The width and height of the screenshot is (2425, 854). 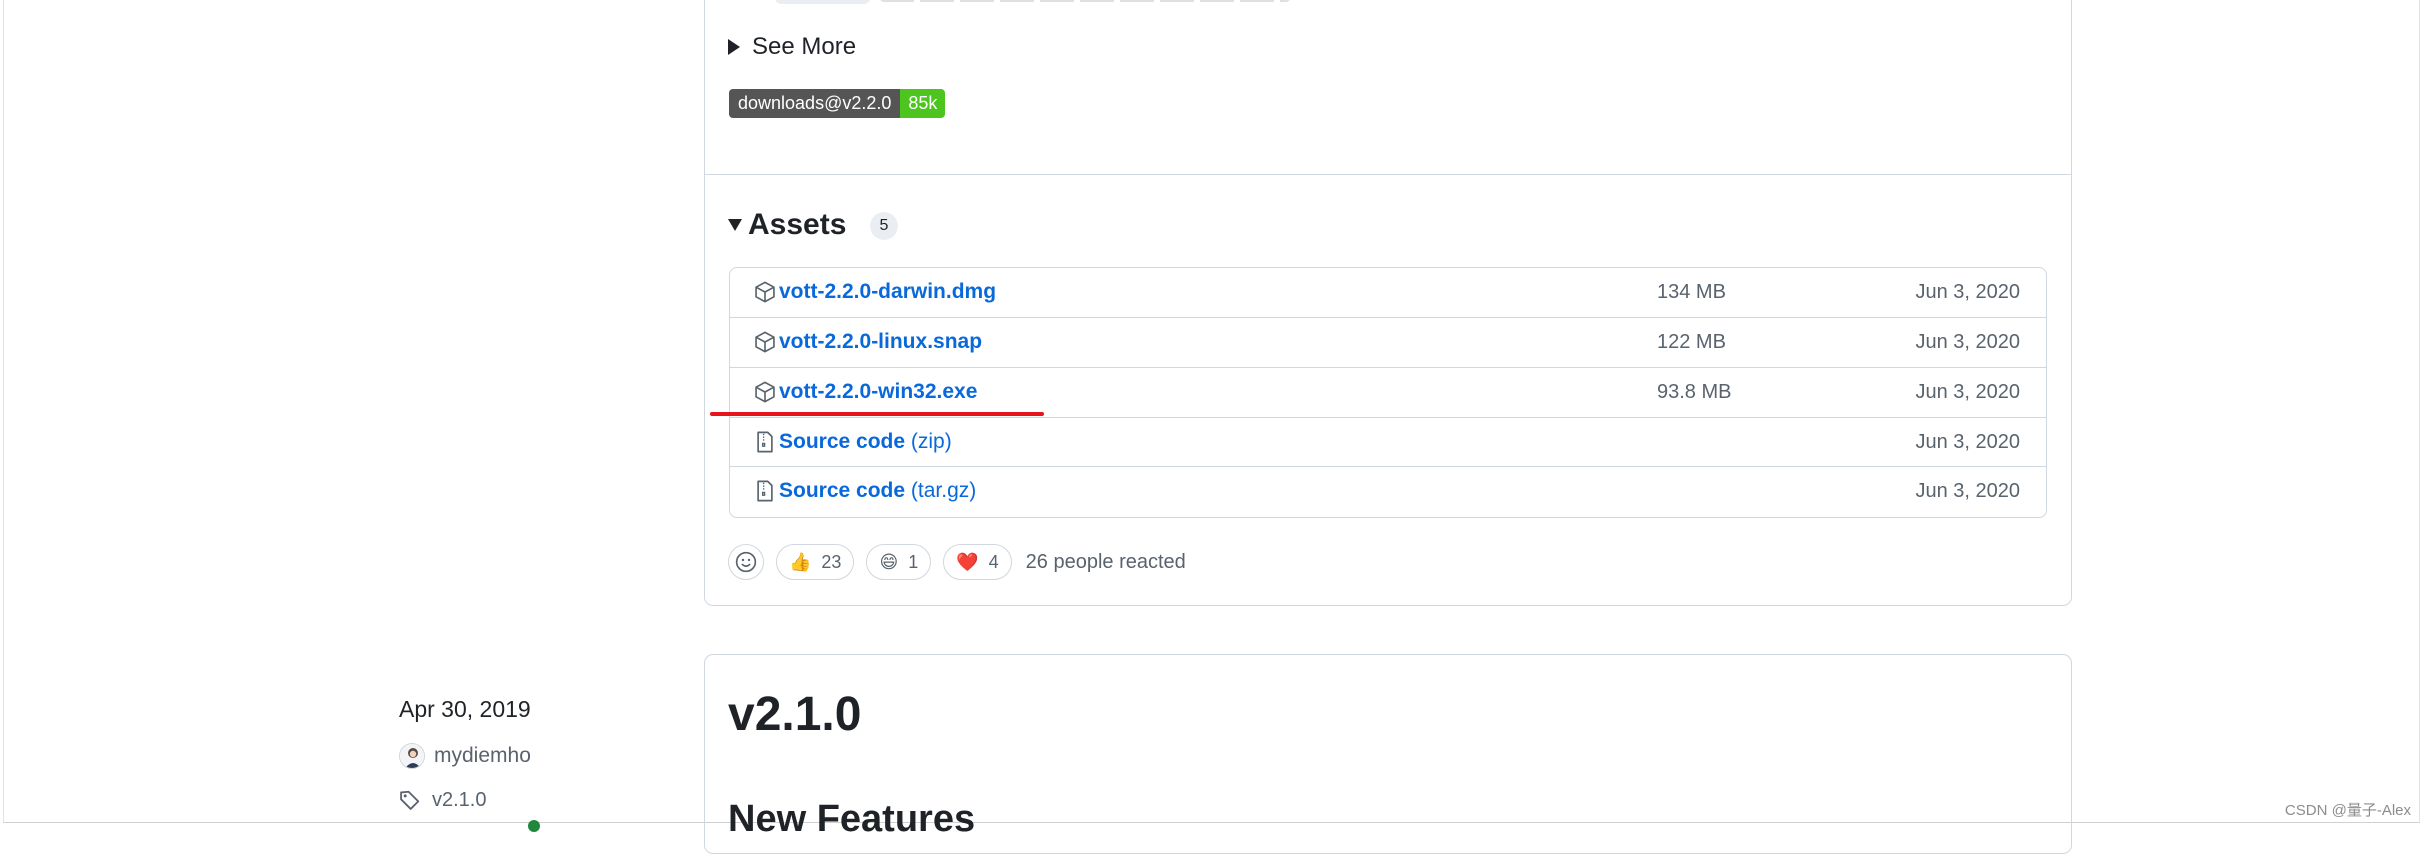 I want to click on release-date: Apr 30, 2019, so click(x=465, y=709).